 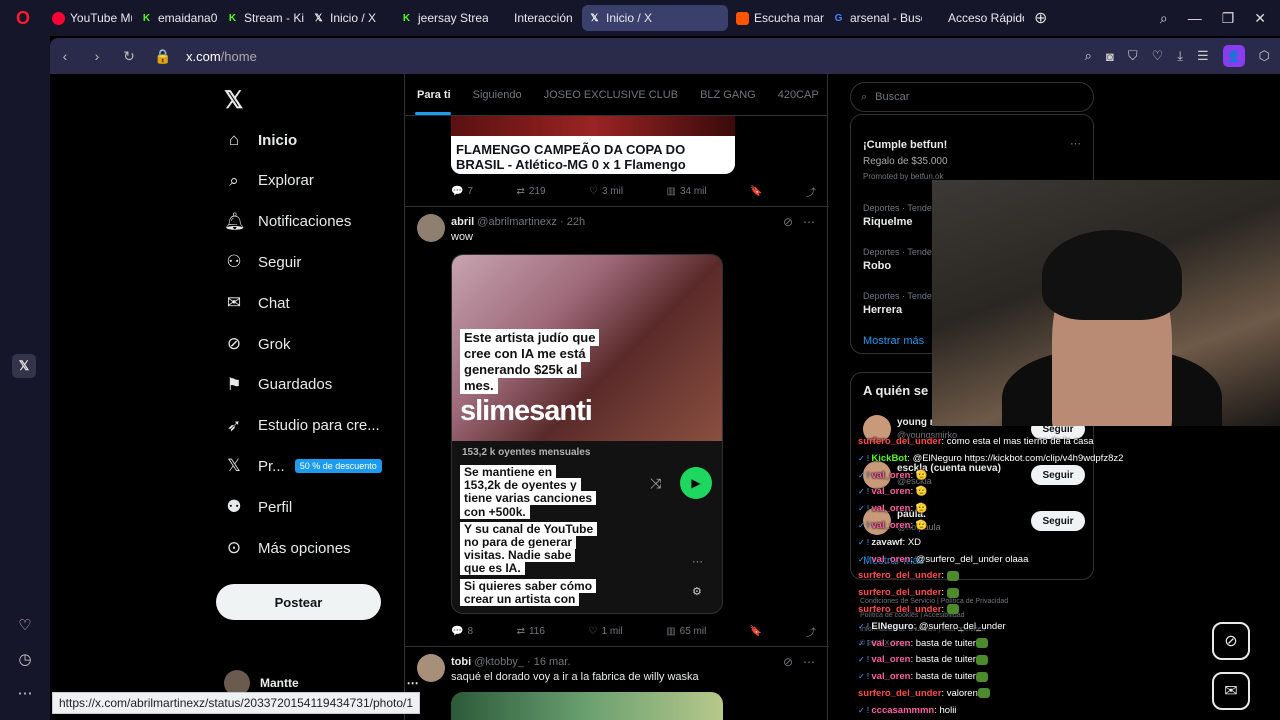 What do you see at coordinates (1164, 18) in the screenshot?
I see `search-tabs-icon: ⌕` at bounding box center [1164, 18].